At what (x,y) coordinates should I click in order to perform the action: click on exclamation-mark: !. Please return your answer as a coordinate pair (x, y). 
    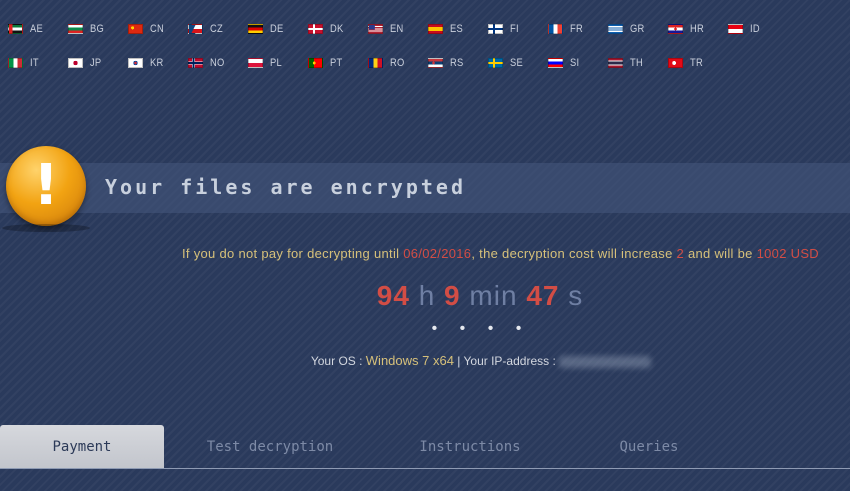
    Looking at the image, I should click on (46, 185).